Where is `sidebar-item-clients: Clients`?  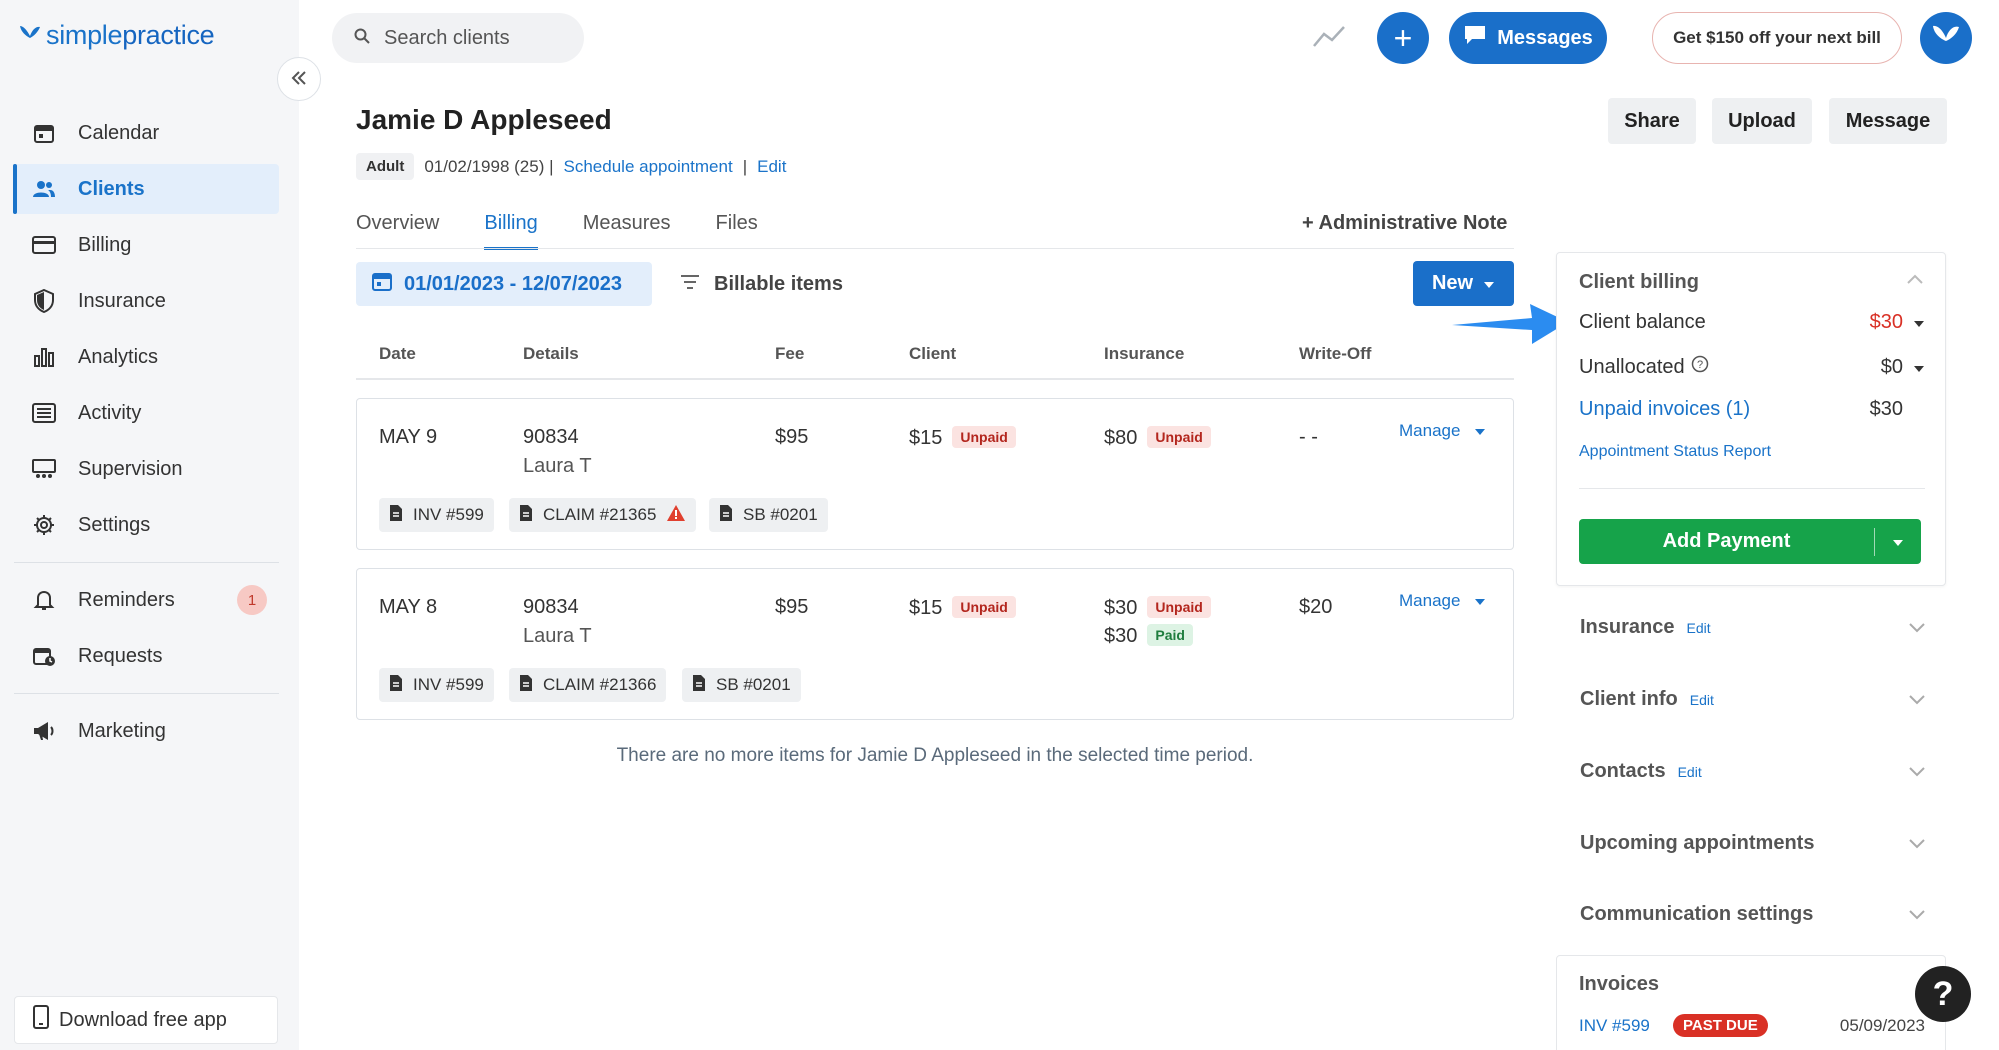
sidebar-item-clients: Clients is located at coordinates (146, 189).